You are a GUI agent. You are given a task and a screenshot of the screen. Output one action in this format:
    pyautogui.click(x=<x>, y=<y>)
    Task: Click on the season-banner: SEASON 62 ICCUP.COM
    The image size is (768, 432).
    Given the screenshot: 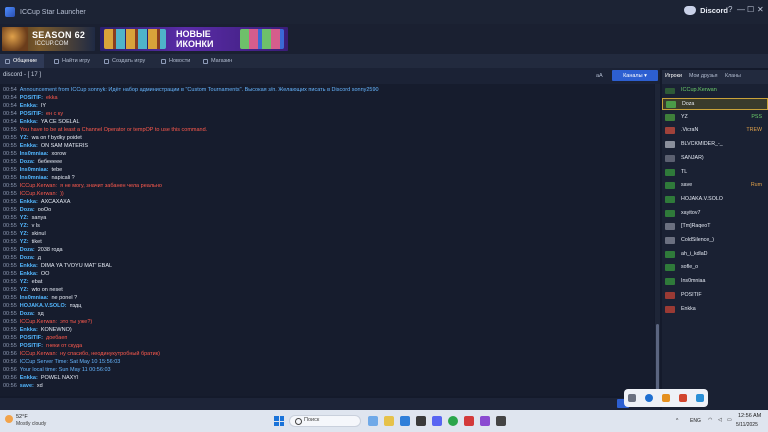 What is the action you would take?
    pyautogui.click(x=48, y=39)
    